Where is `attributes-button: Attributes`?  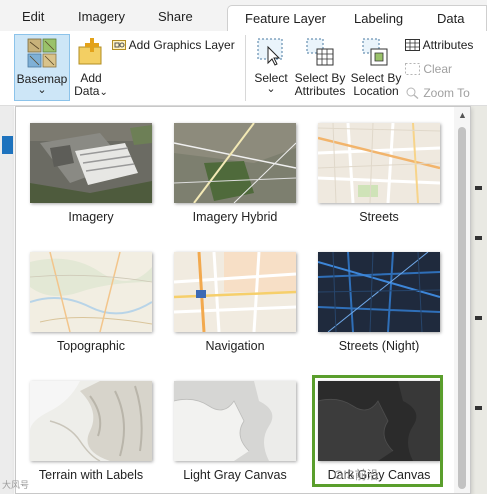 attributes-button: Attributes is located at coordinates (439, 45).